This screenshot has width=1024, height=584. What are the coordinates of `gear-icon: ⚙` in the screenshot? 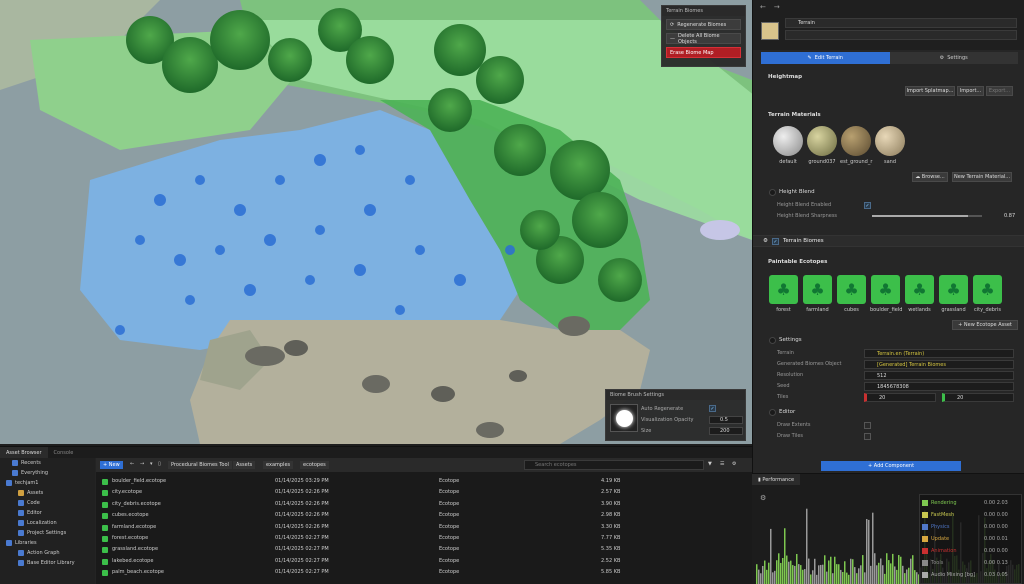 It's located at (942, 58).